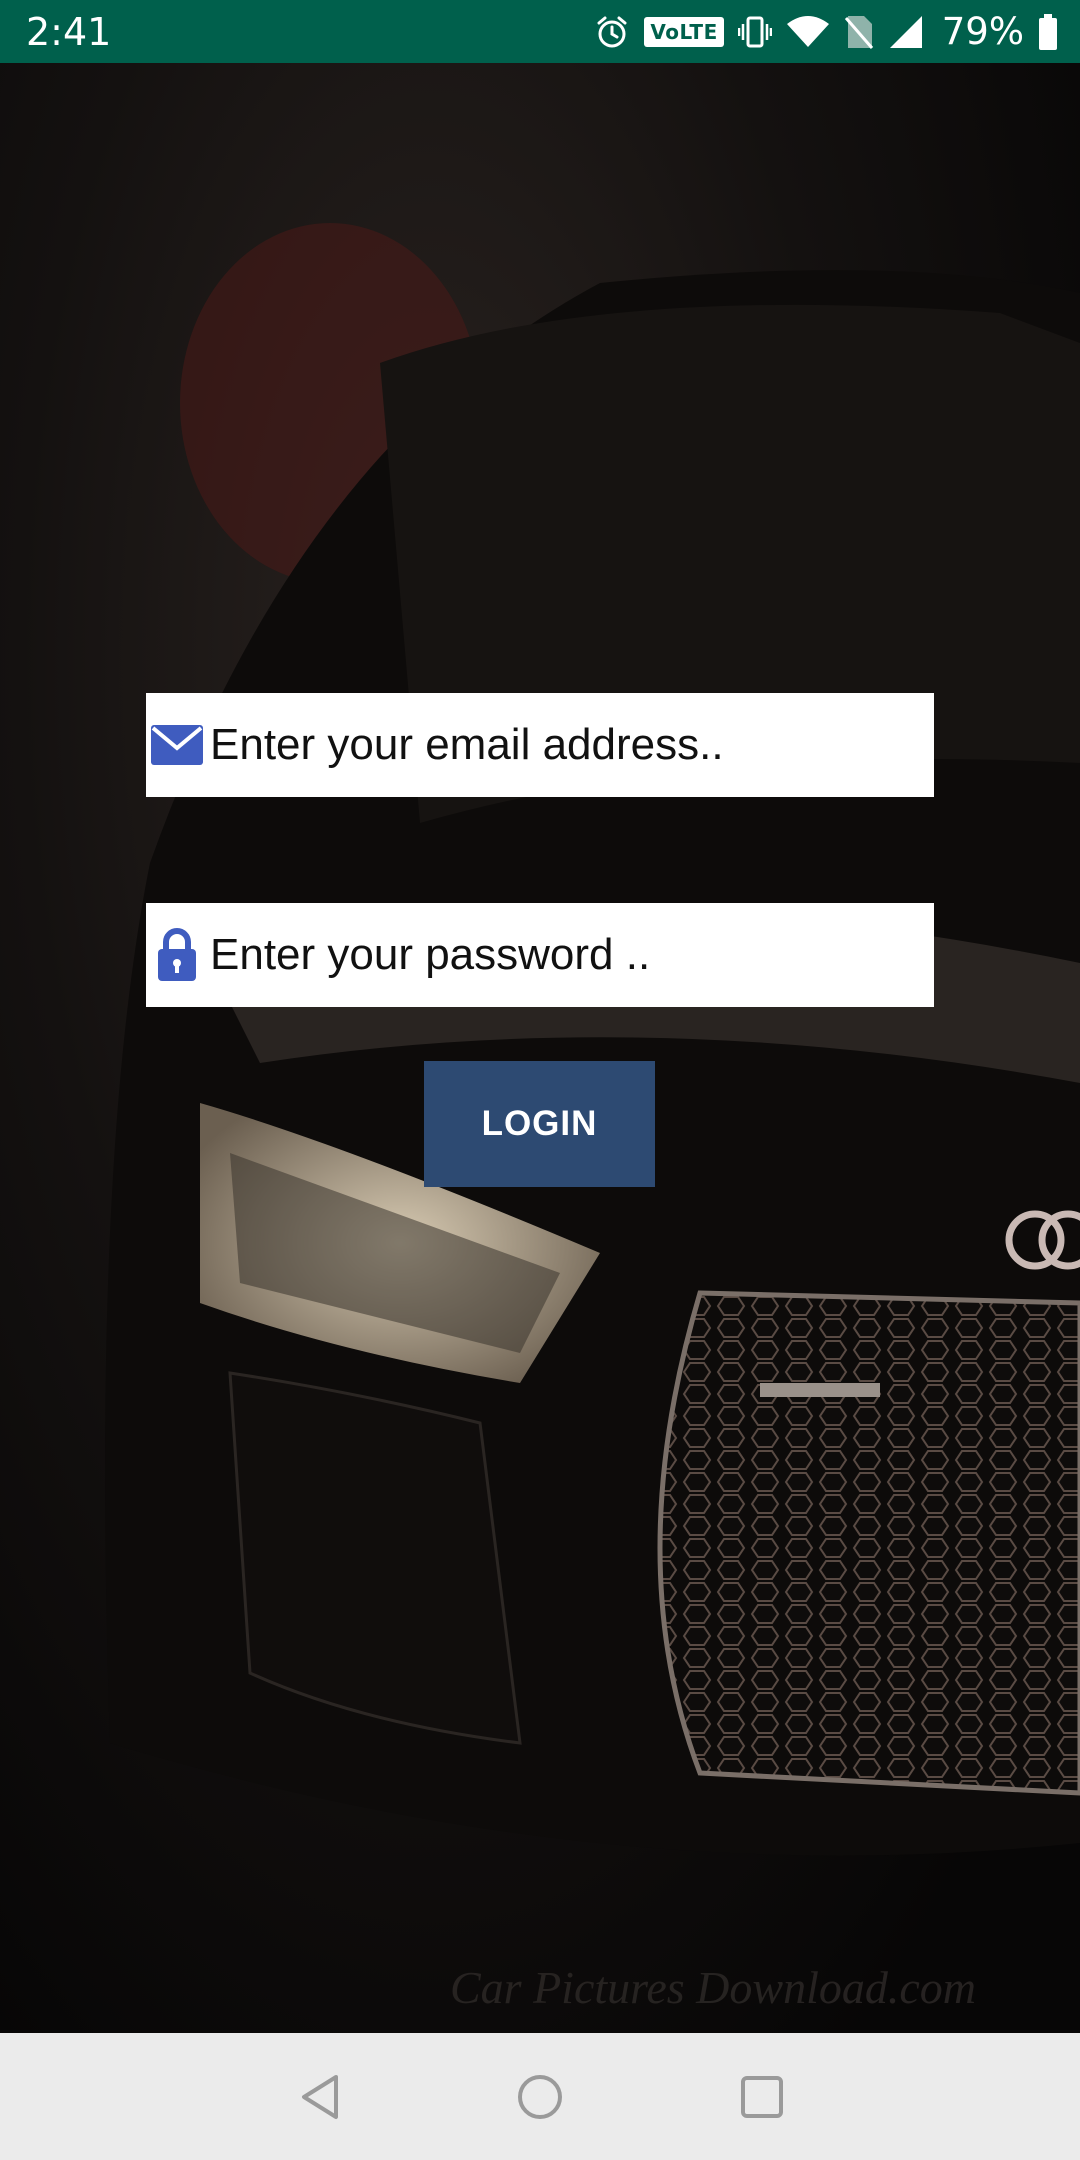  I want to click on signal-icon, so click(906, 32).